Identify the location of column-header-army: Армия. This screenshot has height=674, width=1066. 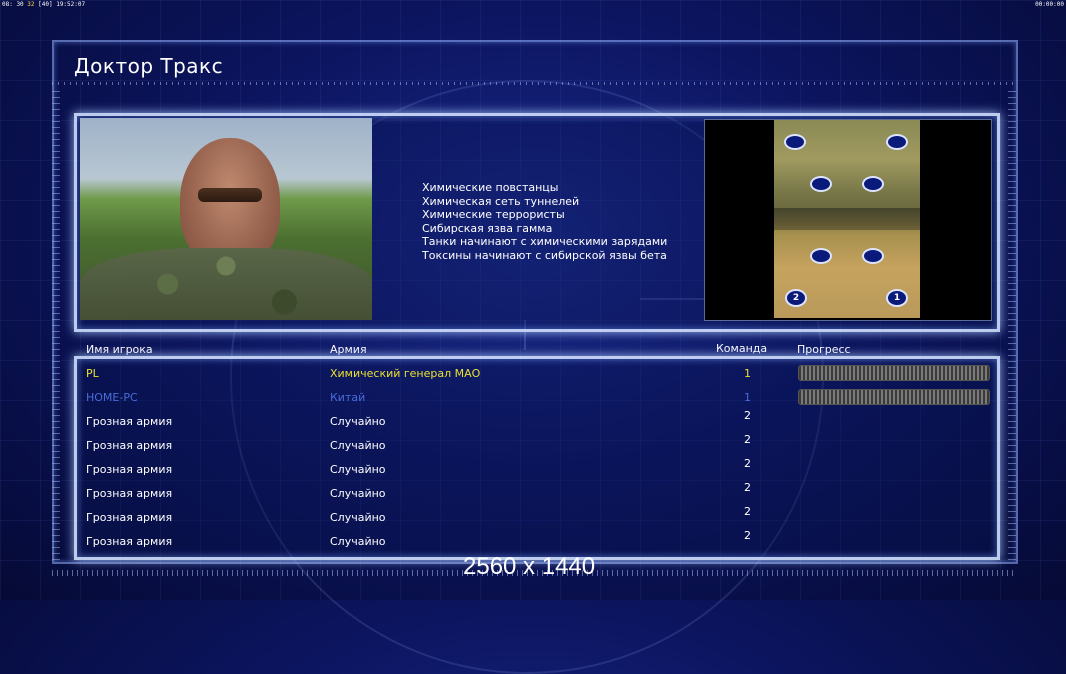
(348, 349).